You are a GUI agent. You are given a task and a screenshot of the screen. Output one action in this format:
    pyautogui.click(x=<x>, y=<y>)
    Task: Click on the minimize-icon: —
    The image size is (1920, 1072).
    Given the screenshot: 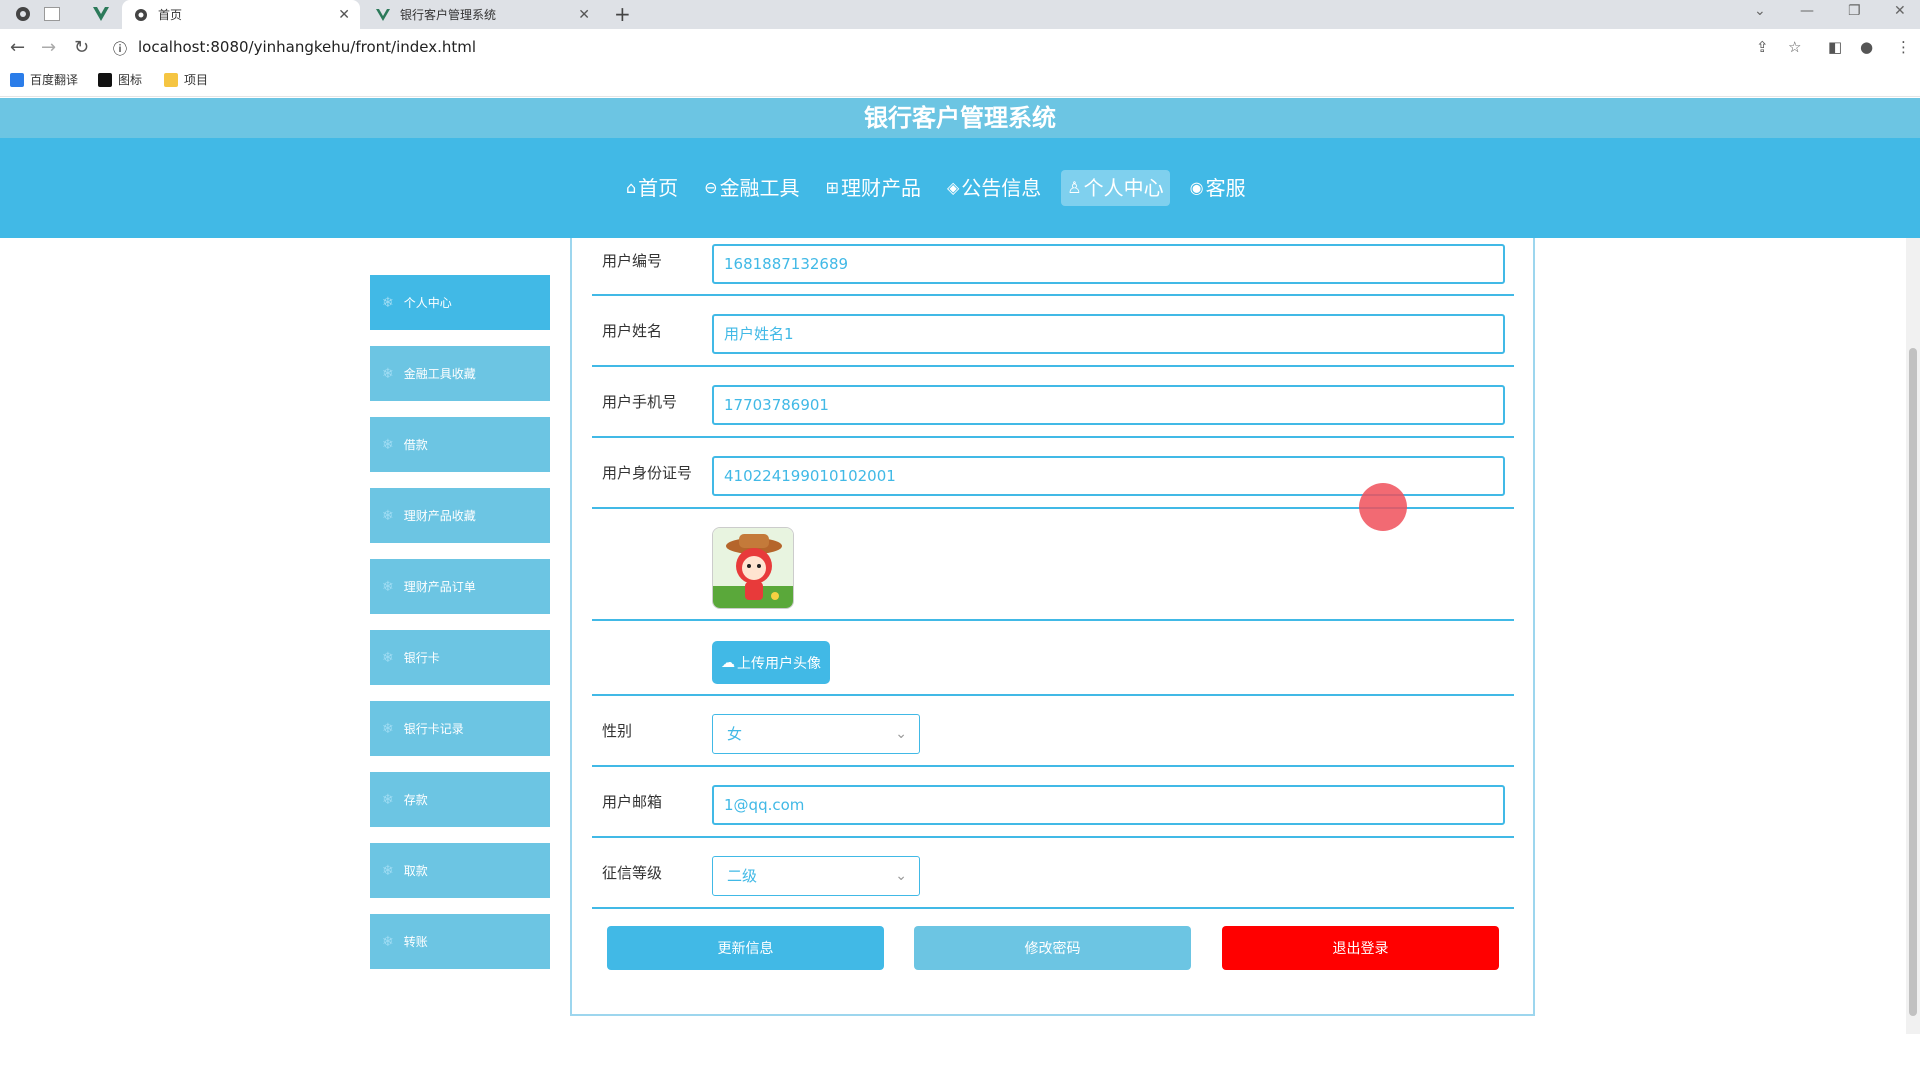 What is the action you would take?
    pyautogui.click(x=1807, y=11)
    